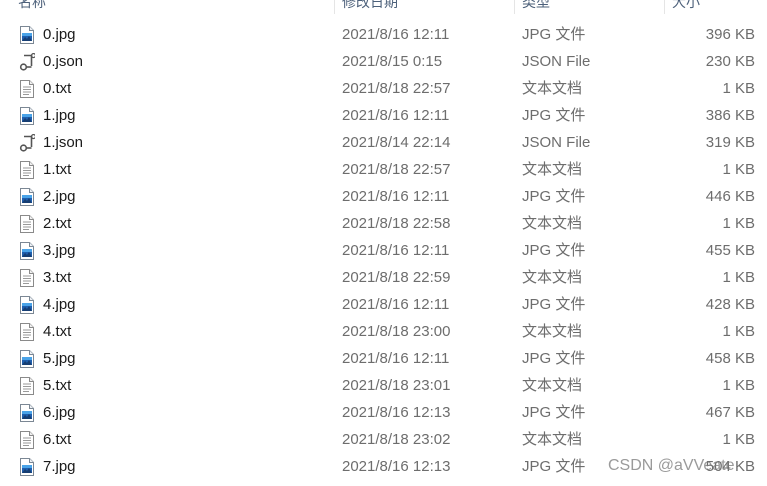 Image resolution: width=767 pixels, height=486 pixels. What do you see at coordinates (536, 7) in the screenshot?
I see `column-header-type: 类型` at bounding box center [536, 7].